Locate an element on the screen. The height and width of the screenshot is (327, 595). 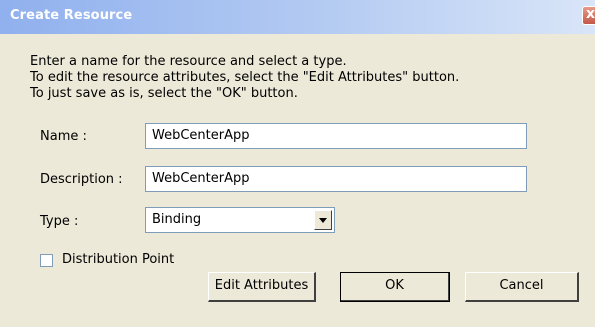
description-field: WebCenterApp is located at coordinates (336, 179).